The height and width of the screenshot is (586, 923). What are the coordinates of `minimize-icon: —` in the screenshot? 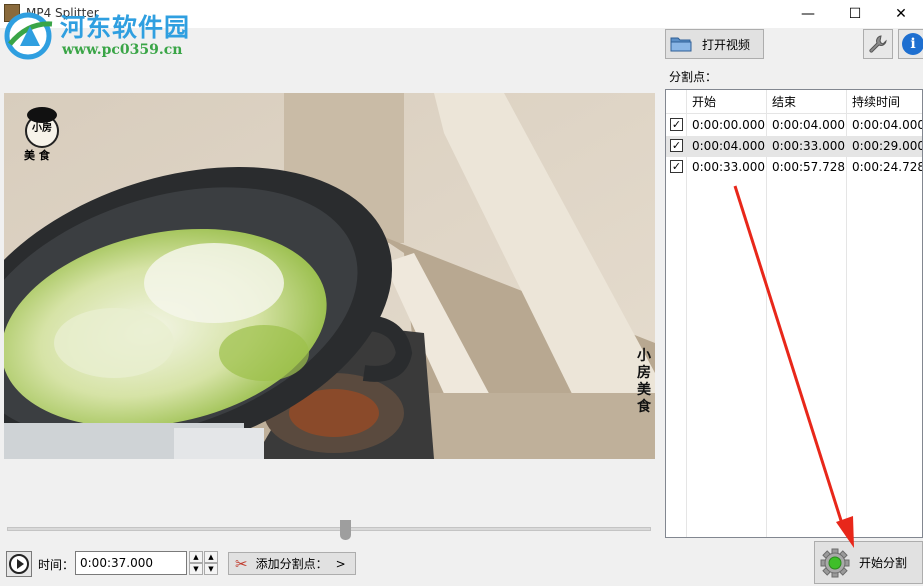 It's located at (808, 14).